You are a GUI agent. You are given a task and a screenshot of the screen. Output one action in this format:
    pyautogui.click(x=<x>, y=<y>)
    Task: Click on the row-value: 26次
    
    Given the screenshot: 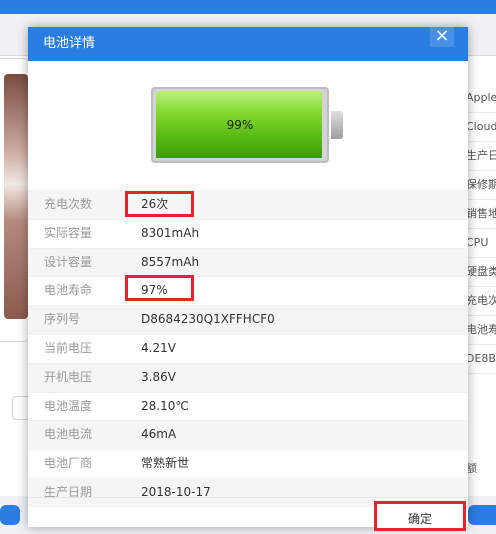 What is the action you would take?
    pyautogui.click(x=155, y=204)
    